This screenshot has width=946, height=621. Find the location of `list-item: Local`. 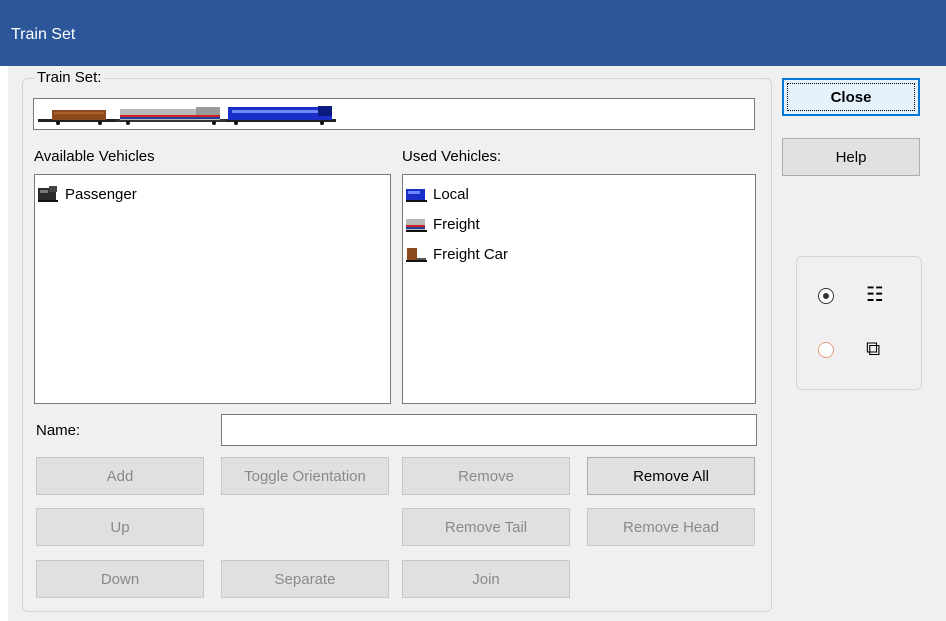

list-item: Local is located at coordinates (437, 194).